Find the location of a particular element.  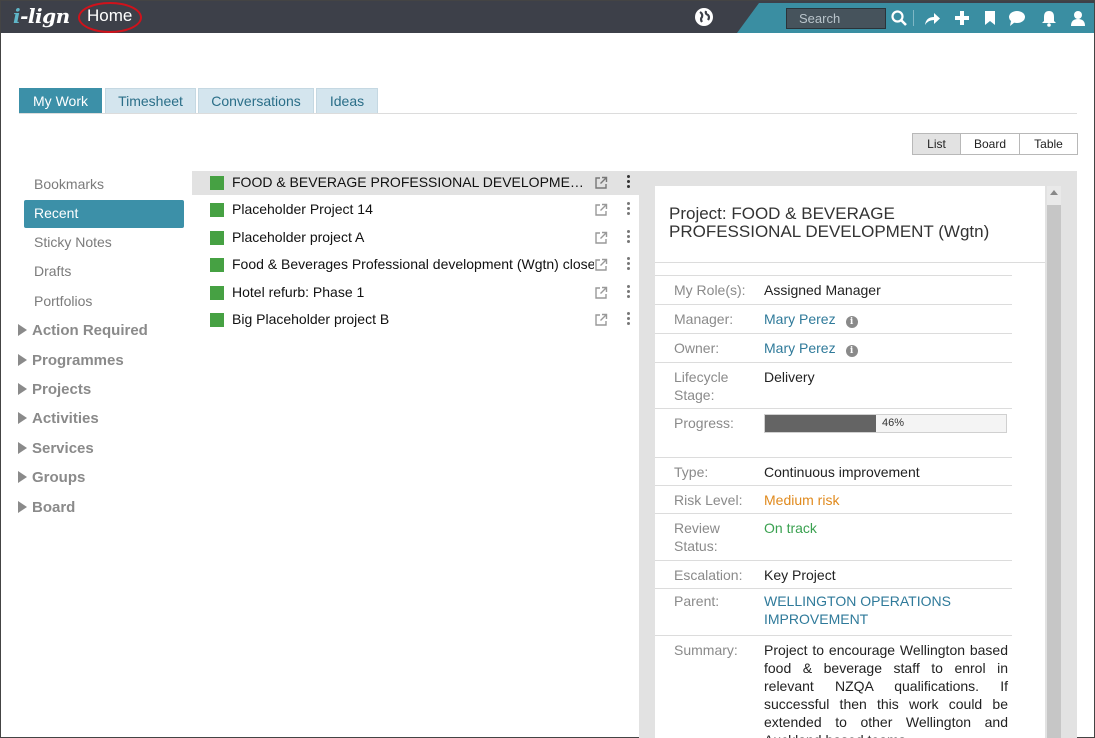

divider is located at coordinates (850, 262).